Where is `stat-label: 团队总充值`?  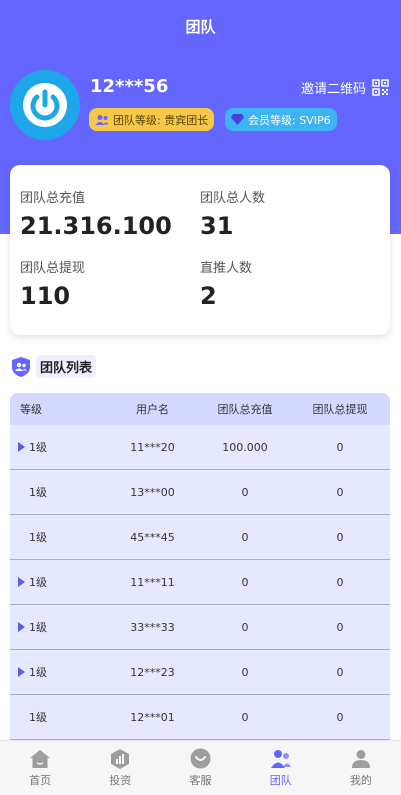
stat-label: 团队总充值 is located at coordinates (53, 198).